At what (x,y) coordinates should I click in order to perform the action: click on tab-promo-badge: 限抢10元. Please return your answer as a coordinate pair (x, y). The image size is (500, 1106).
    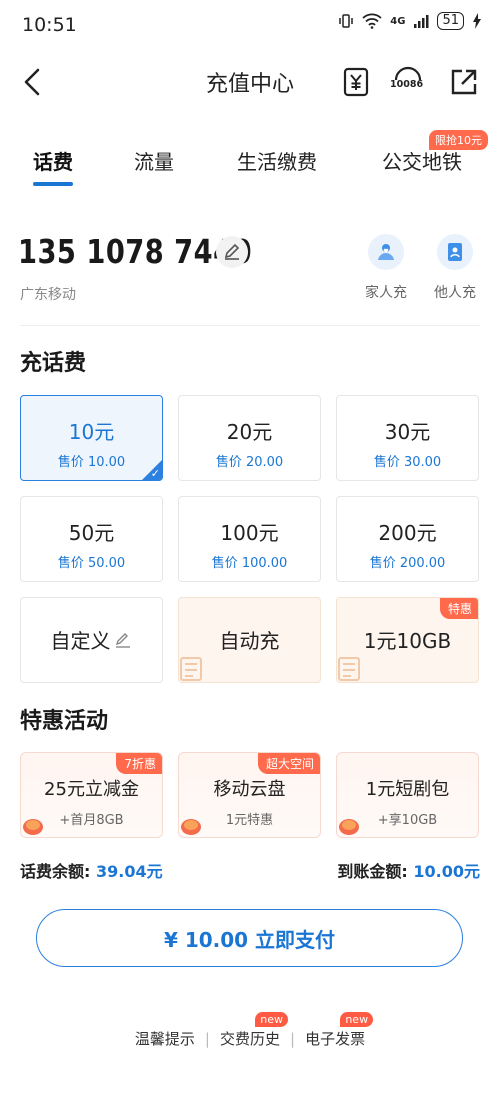
    Looking at the image, I should click on (458, 140).